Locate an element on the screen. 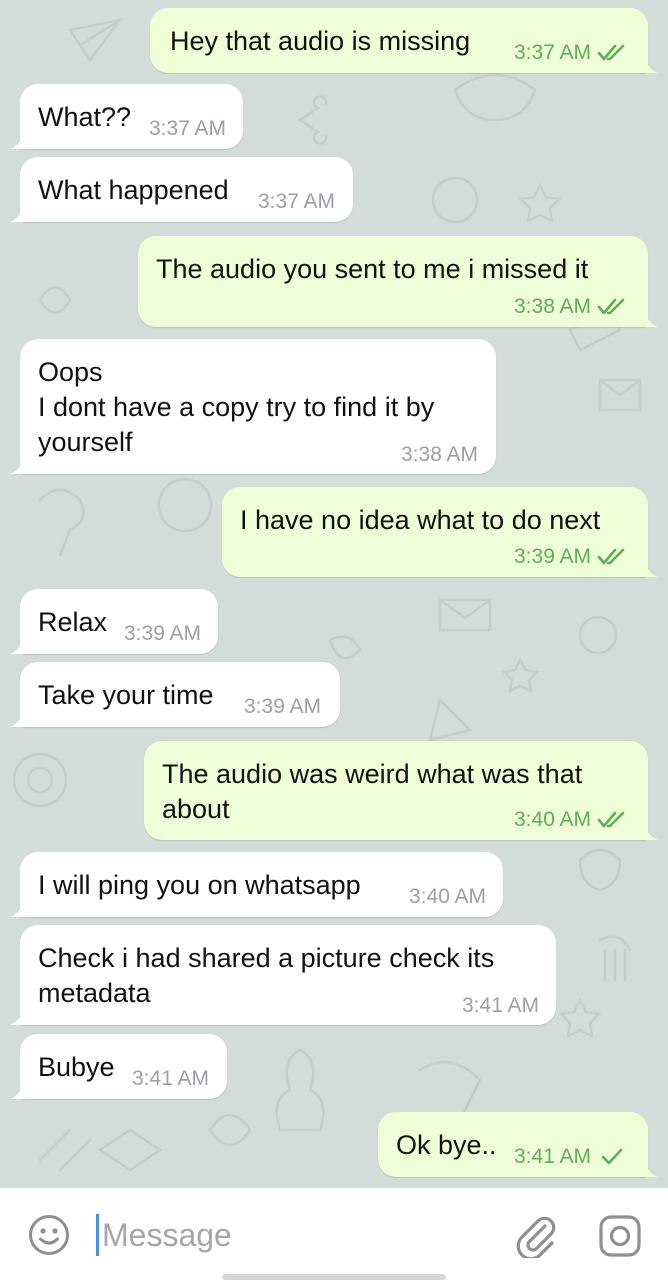 The image size is (668, 1280). incoming-message-bubble: What happened 3:37 AM is located at coordinates (181, 189).